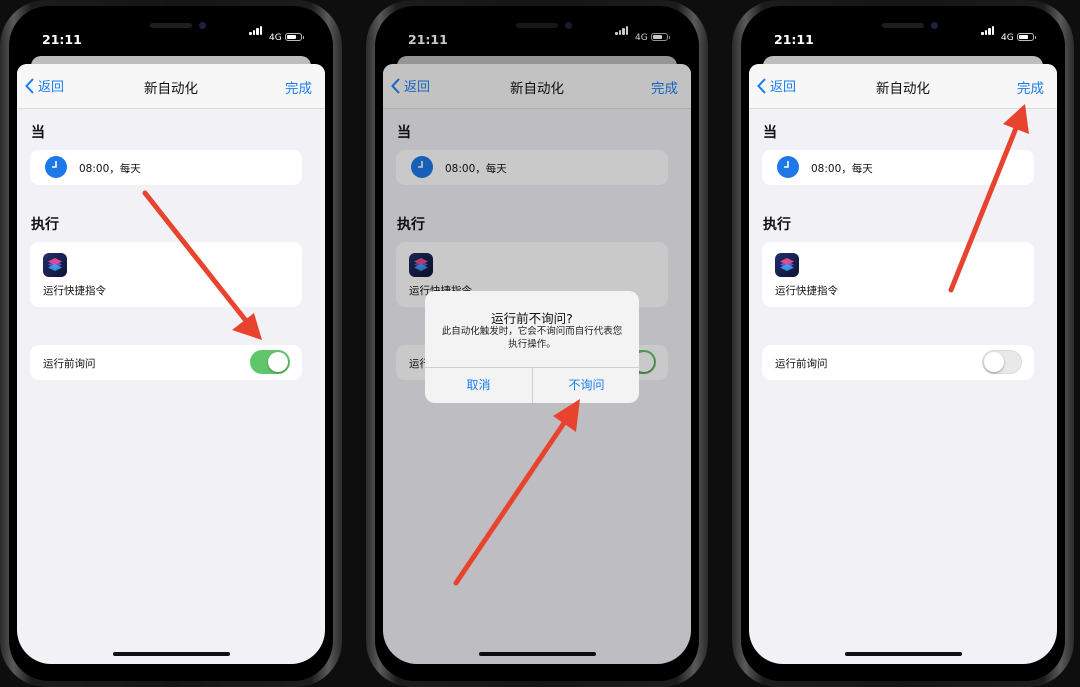  Describe the element at coordinates (516, 492) in the screenshot. I see `arrow-to-dont-ask` at that location.